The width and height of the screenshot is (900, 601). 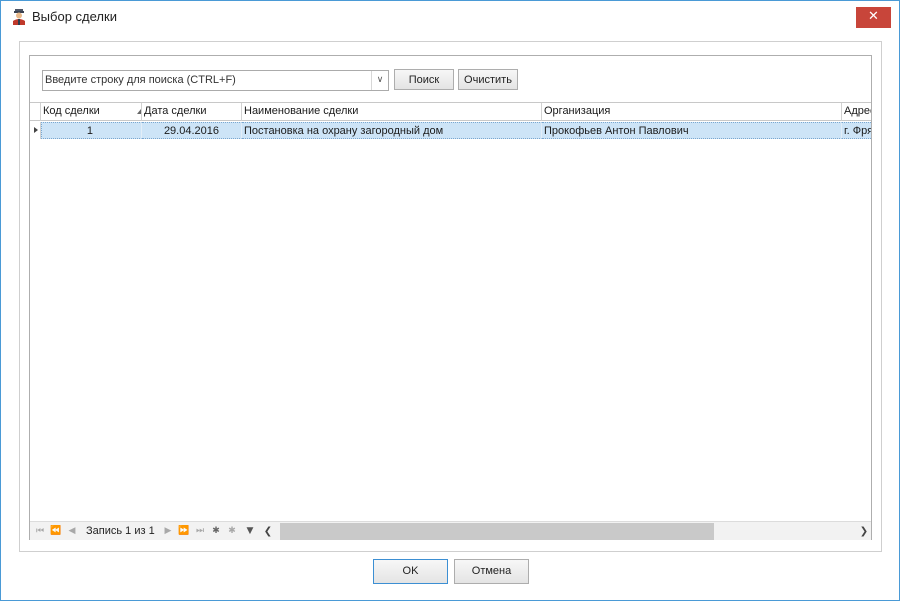 I want to click on window-title: Выбор сделки, so click(x=74, y=16).